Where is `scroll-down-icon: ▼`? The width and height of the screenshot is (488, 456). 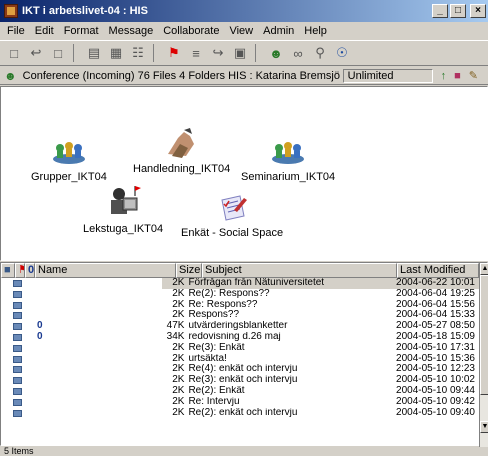
scroll-down-icon: ▼ is located at coordinates (484, 427).